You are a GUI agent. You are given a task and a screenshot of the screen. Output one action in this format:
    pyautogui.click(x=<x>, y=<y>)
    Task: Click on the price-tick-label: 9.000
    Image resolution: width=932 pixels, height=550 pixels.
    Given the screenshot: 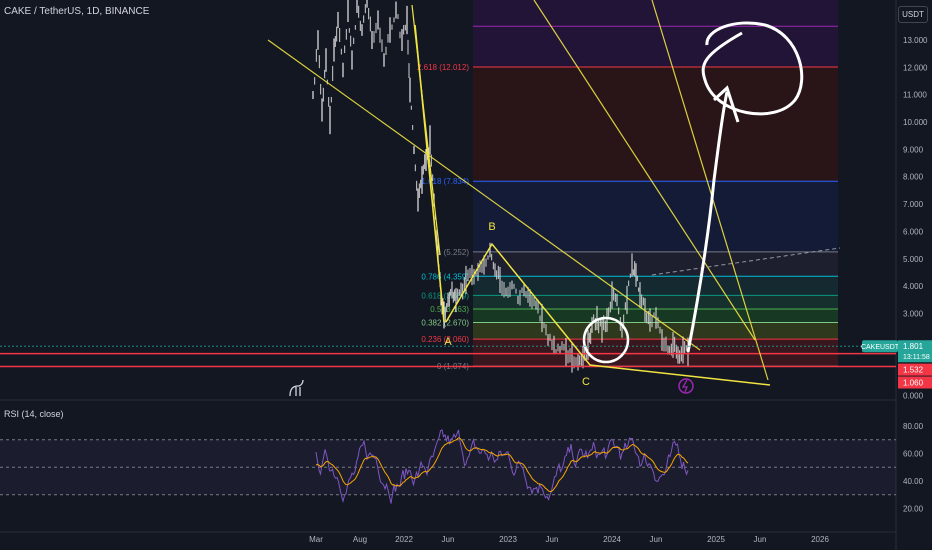 What is the action you would take?
    pyautogui.click(x=913, y=149)
    